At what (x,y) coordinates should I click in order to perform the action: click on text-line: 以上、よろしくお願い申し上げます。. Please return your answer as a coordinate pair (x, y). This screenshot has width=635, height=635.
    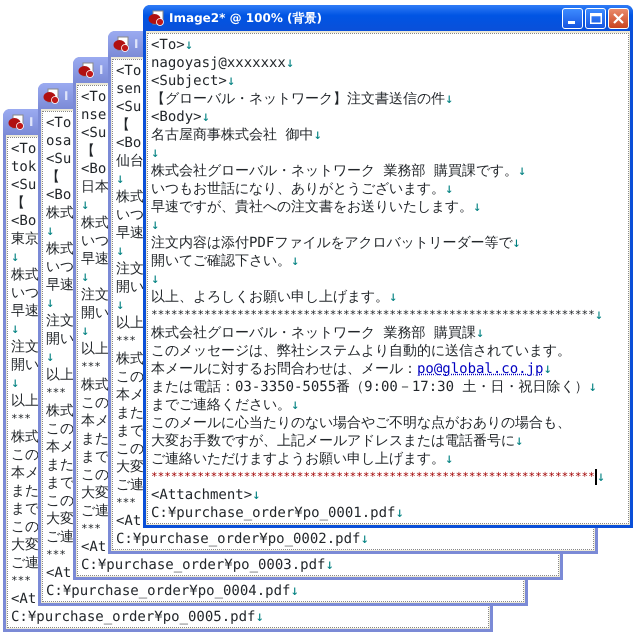
    Looking at the image, I should click on (270, 297).